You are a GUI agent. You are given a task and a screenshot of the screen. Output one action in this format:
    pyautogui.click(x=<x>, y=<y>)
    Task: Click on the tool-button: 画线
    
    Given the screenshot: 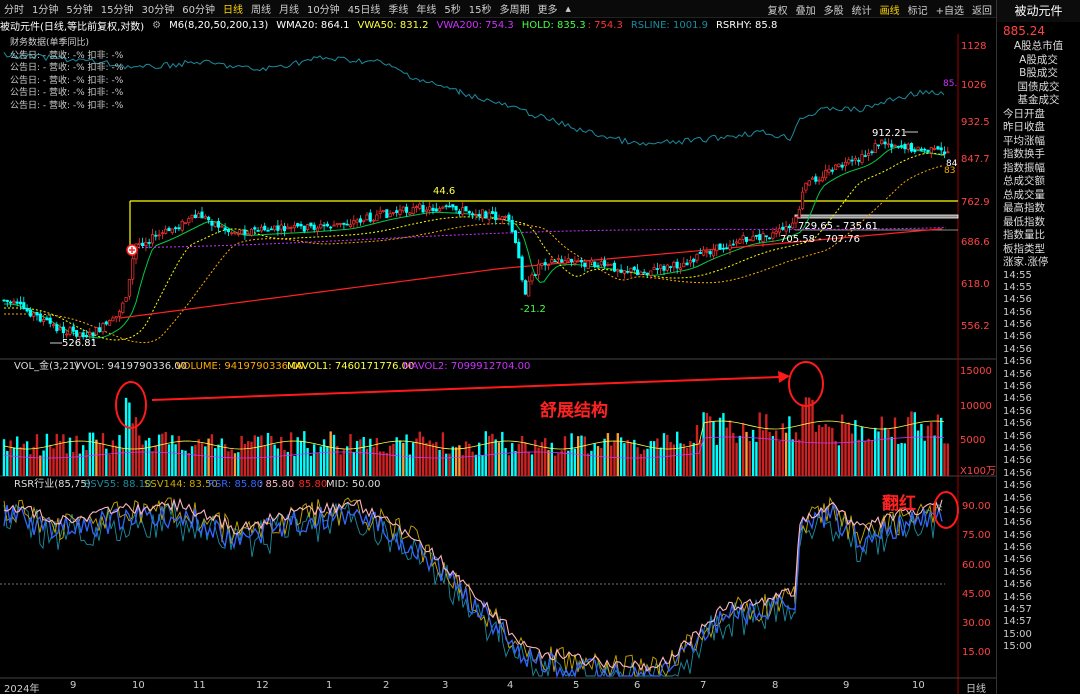 What is the action you would take?
    pyautogui.click(x=890, y=9)
    